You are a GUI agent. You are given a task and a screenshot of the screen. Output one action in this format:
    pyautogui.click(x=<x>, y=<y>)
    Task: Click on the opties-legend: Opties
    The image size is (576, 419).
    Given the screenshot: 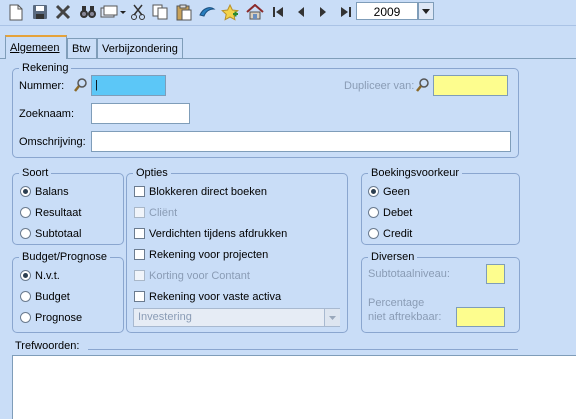 What is the action you would take?
    pyautogui.click(x=152, y=173)
    